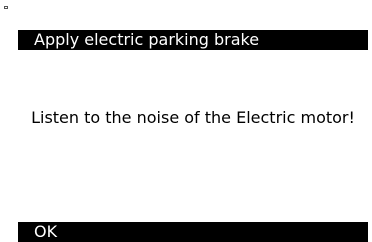  I want to click on ok-button: OK, so click(193, 232).